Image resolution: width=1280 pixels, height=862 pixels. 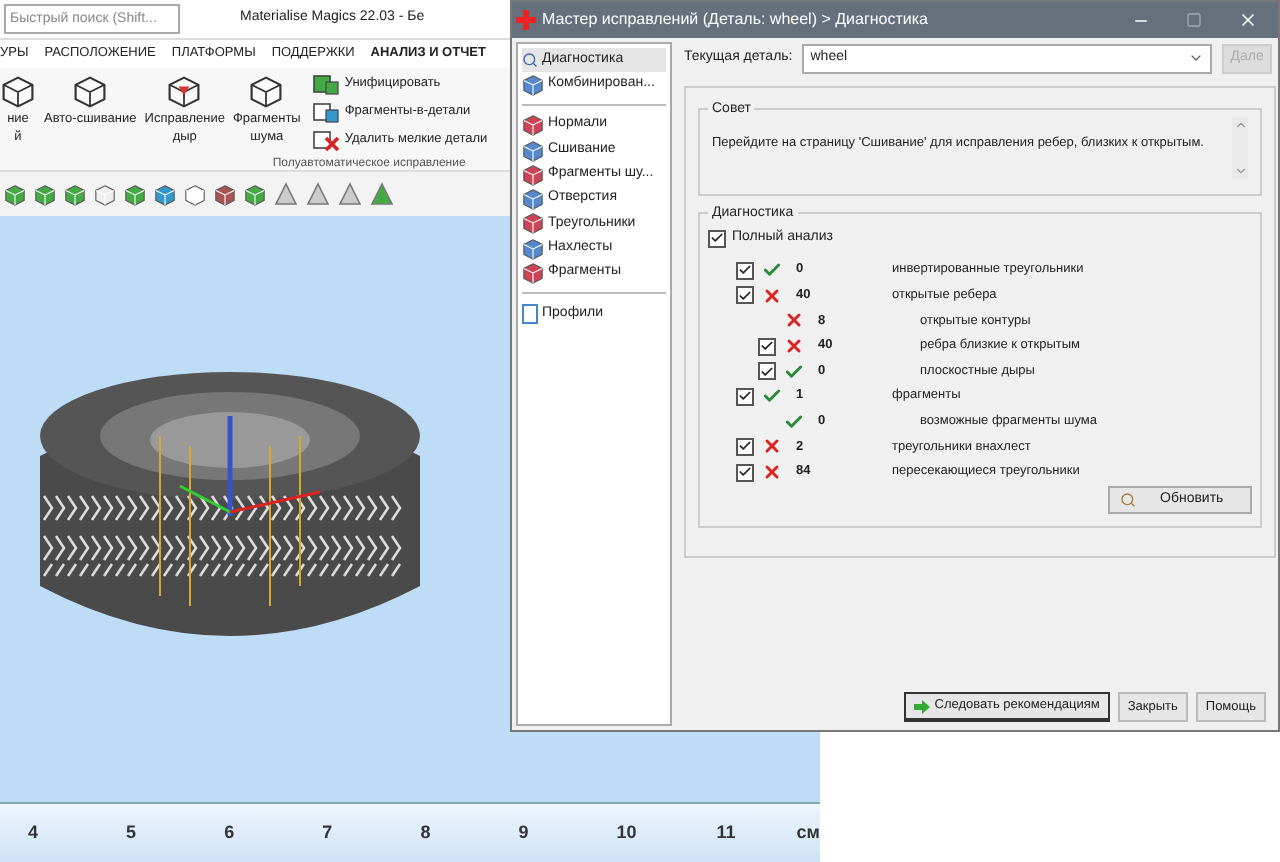 I want to click on chevron-down-icon, so click(x=1196, y=58).